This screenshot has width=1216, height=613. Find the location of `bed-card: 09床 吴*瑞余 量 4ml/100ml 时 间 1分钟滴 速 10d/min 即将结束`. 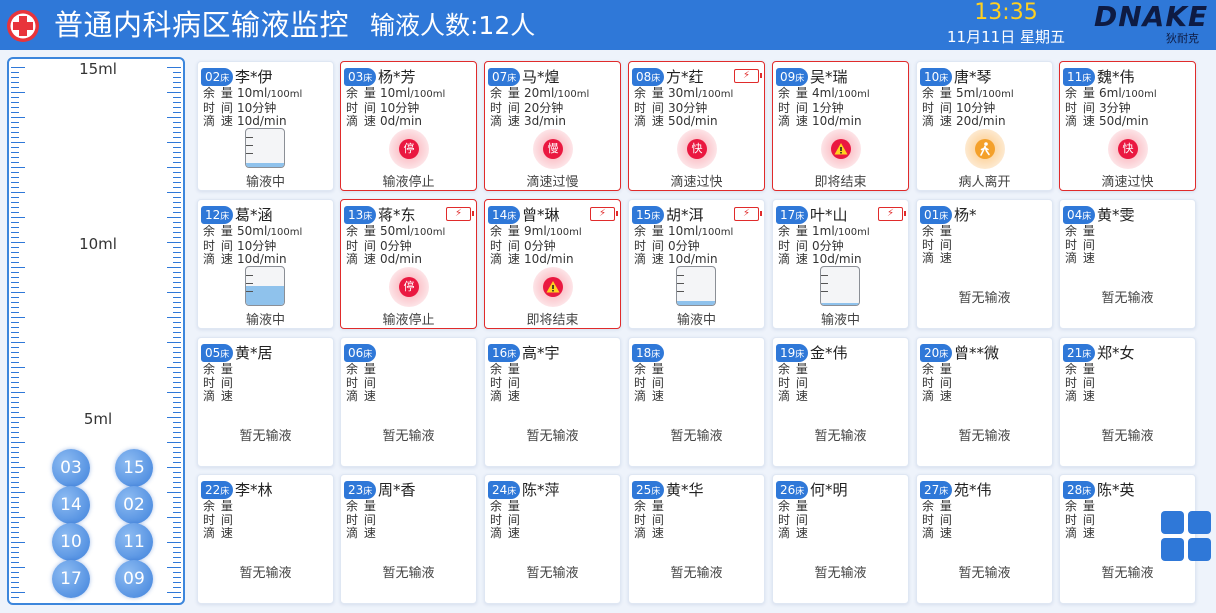

bed-card: 09床 吴*瑞余 量 4ml/100ml 时 间 1分钟滴 速 10d/min 即将结束 is located at coordinates (840, 126).